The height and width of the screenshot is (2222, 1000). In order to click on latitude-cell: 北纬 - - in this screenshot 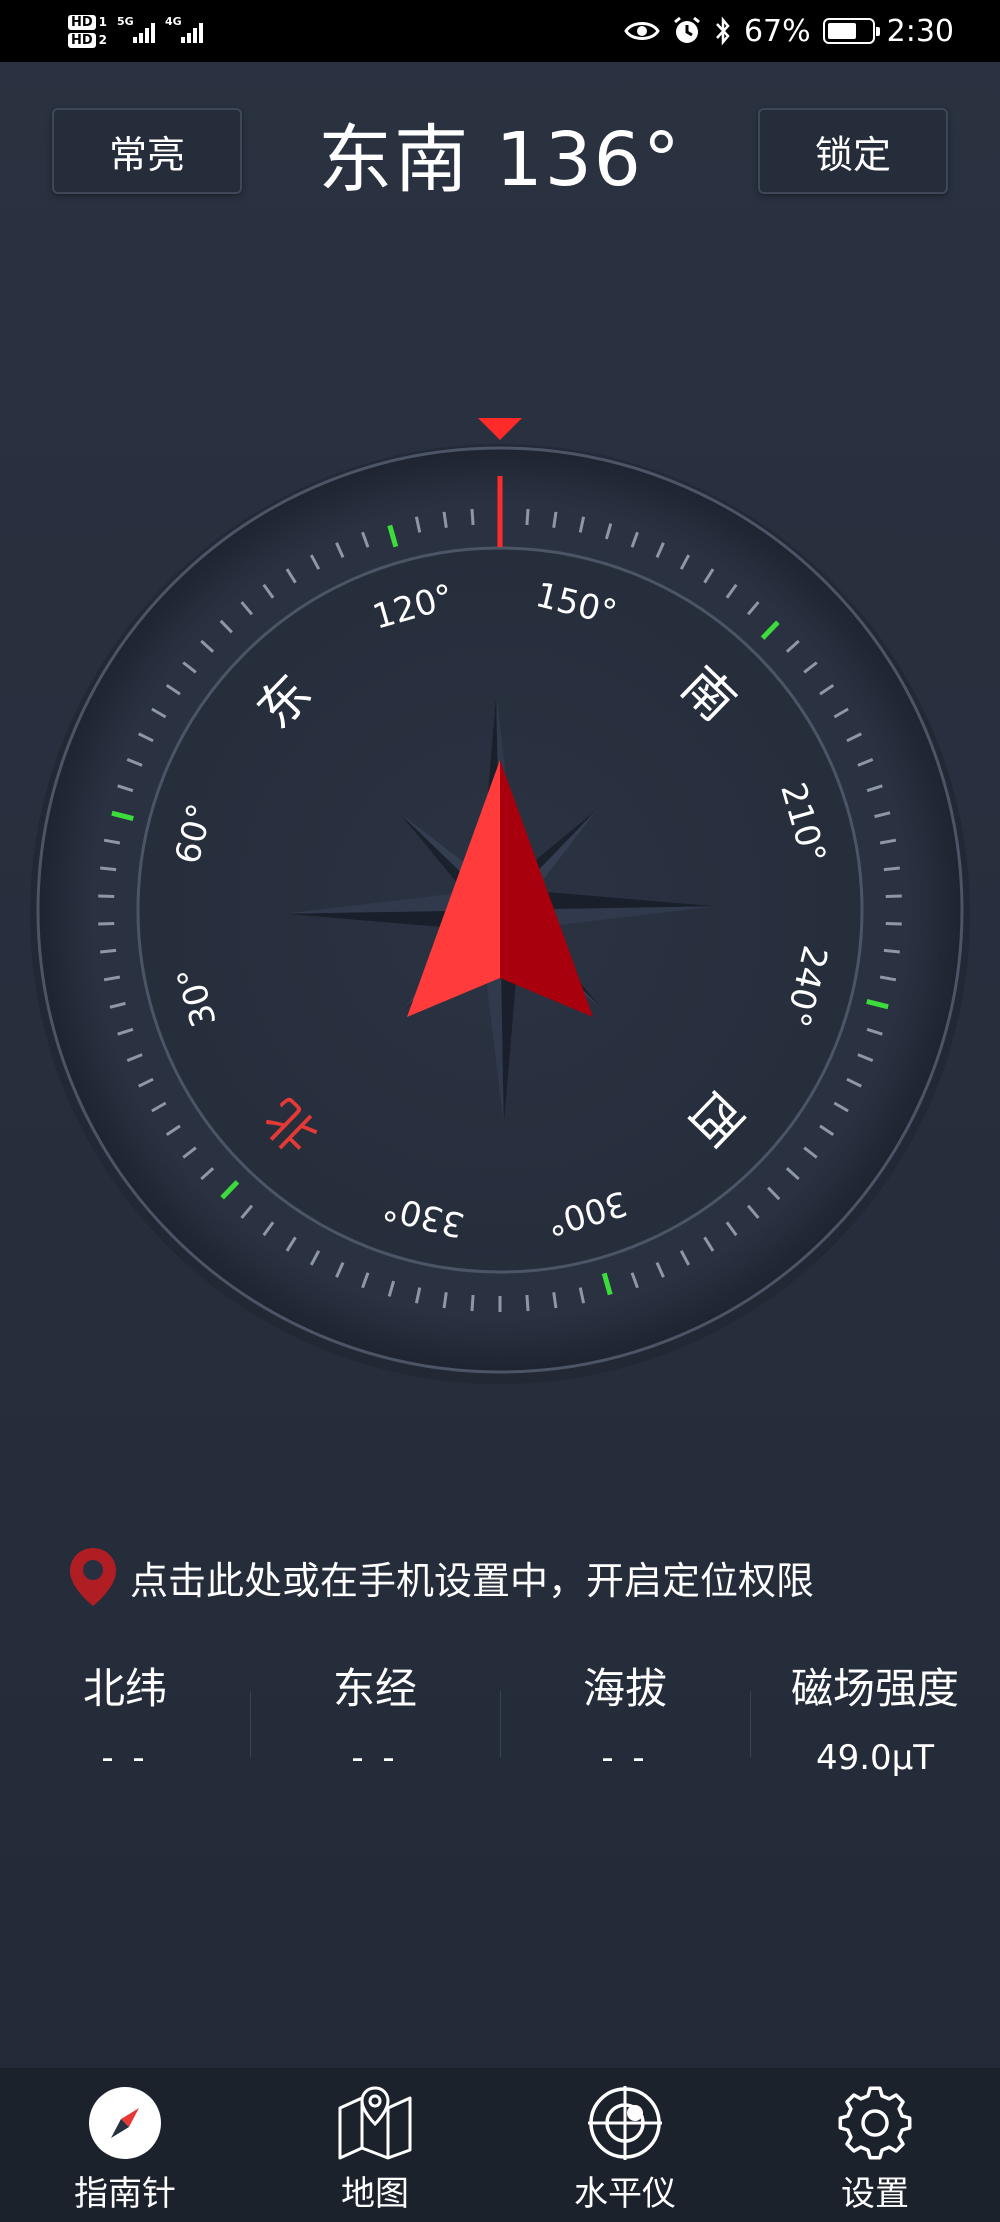, I will do `click(125, 1720)`.